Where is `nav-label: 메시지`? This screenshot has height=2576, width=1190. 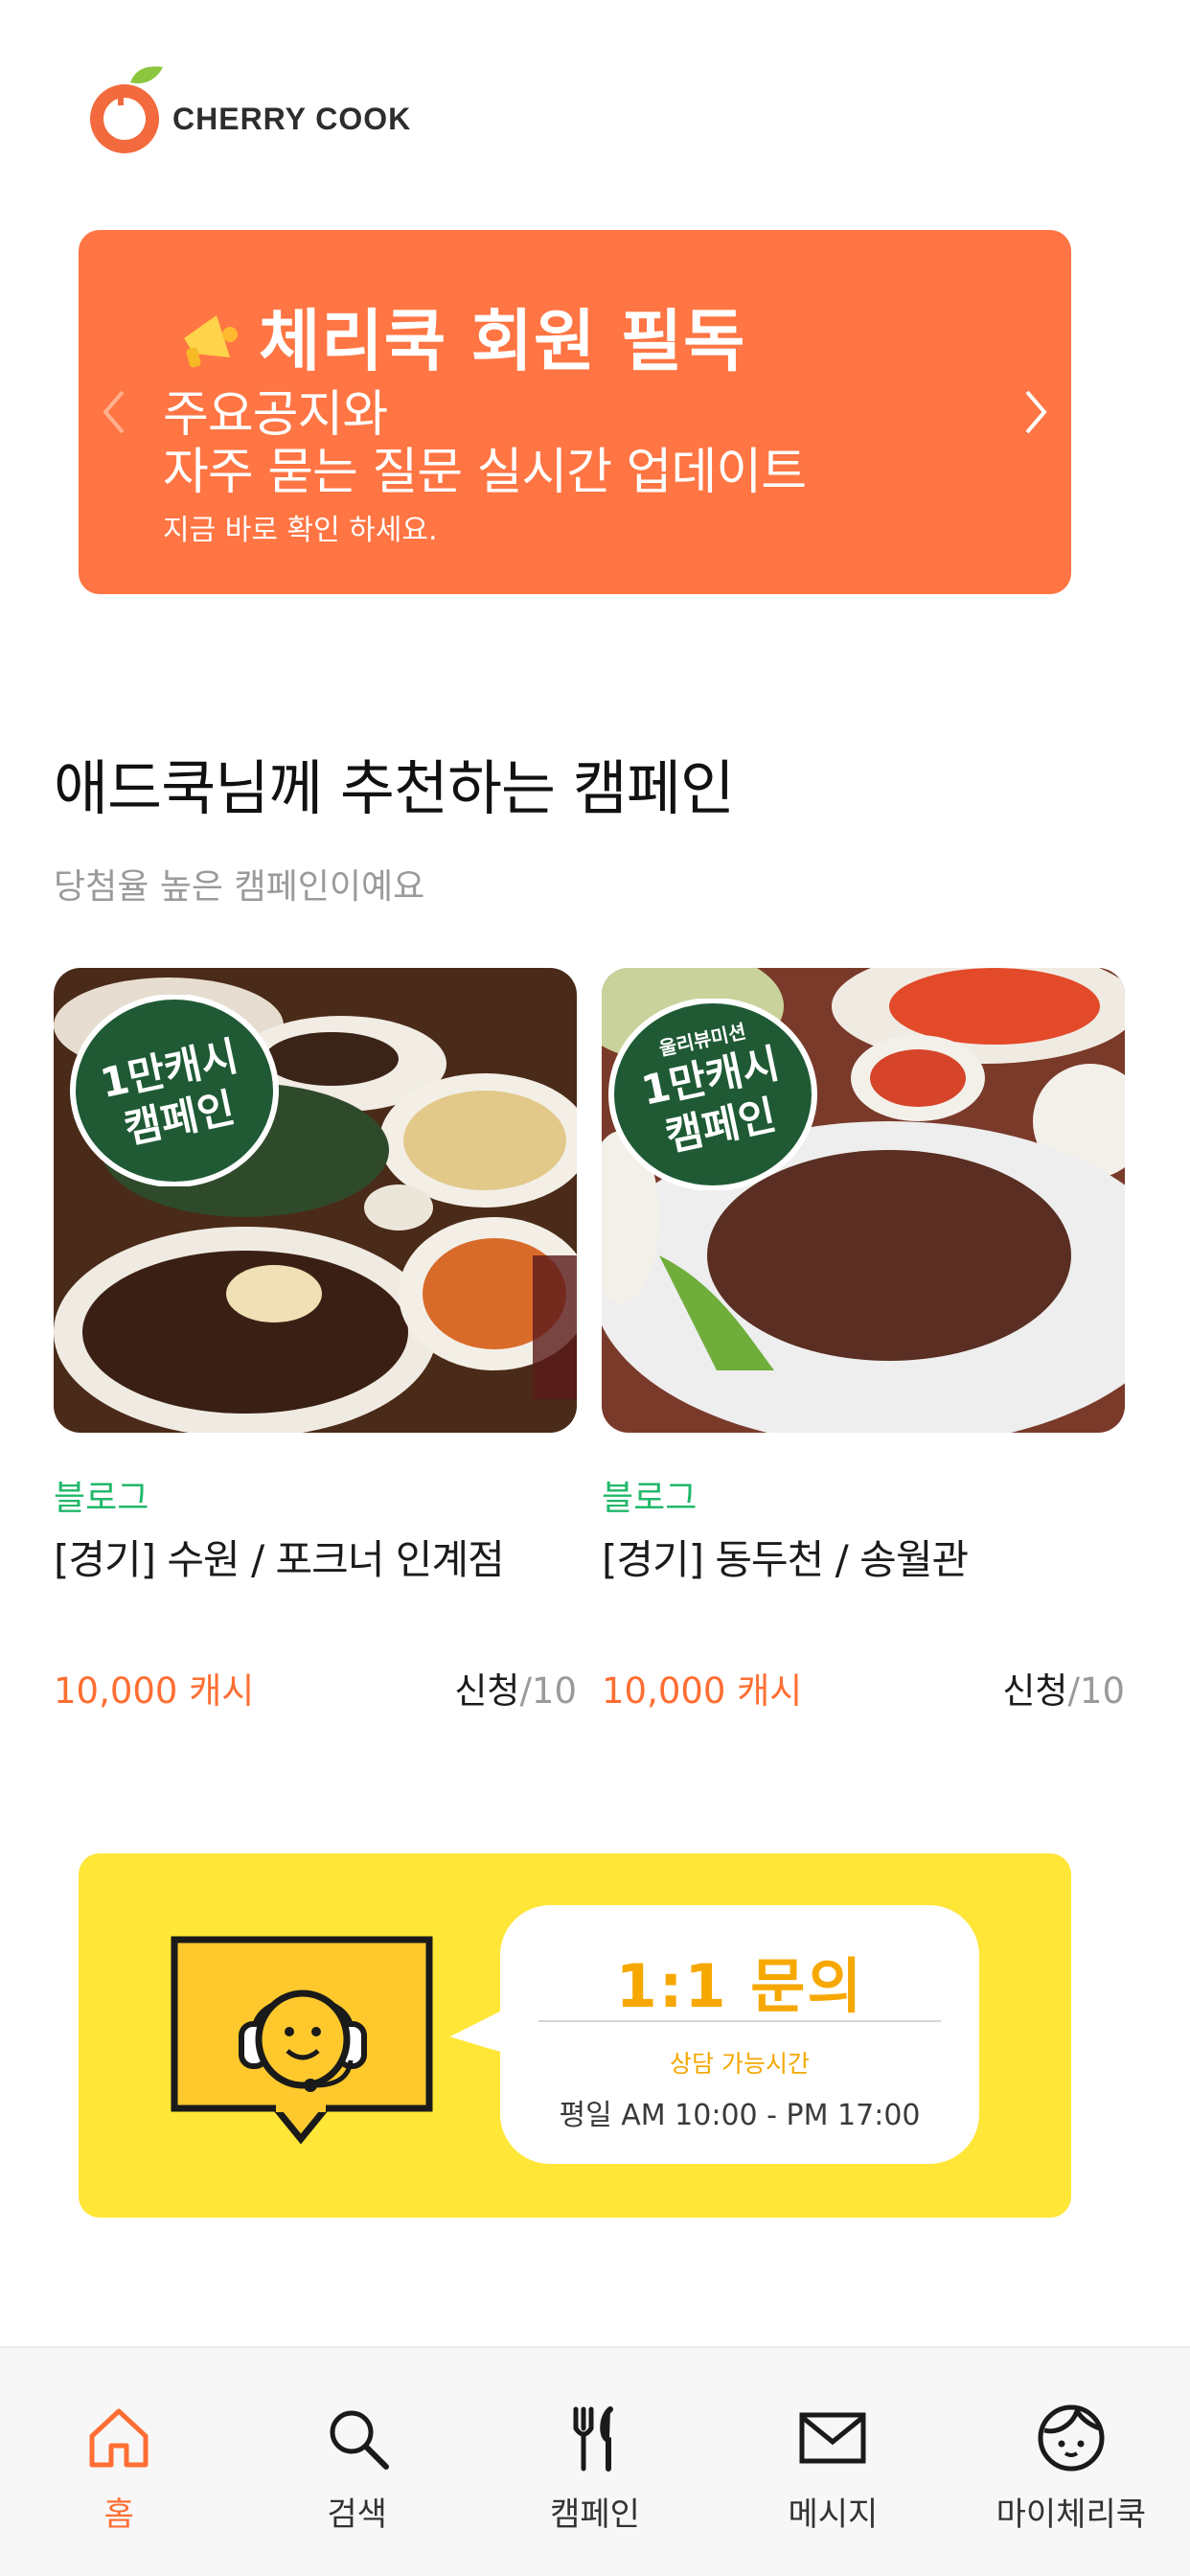
nav-label: 메시지 is located at coordinates (834, 2515).